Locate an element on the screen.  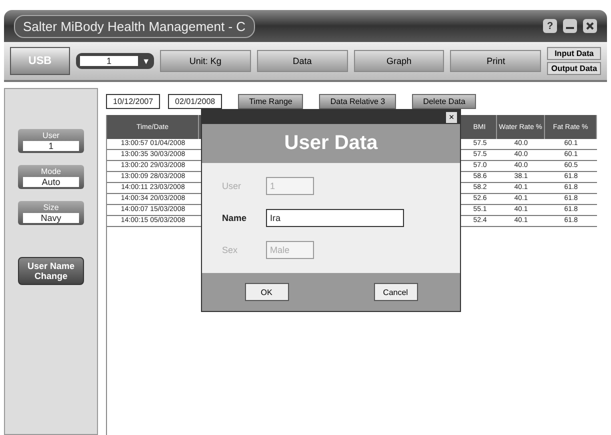
close-icon is located at coordinates (590, 26).